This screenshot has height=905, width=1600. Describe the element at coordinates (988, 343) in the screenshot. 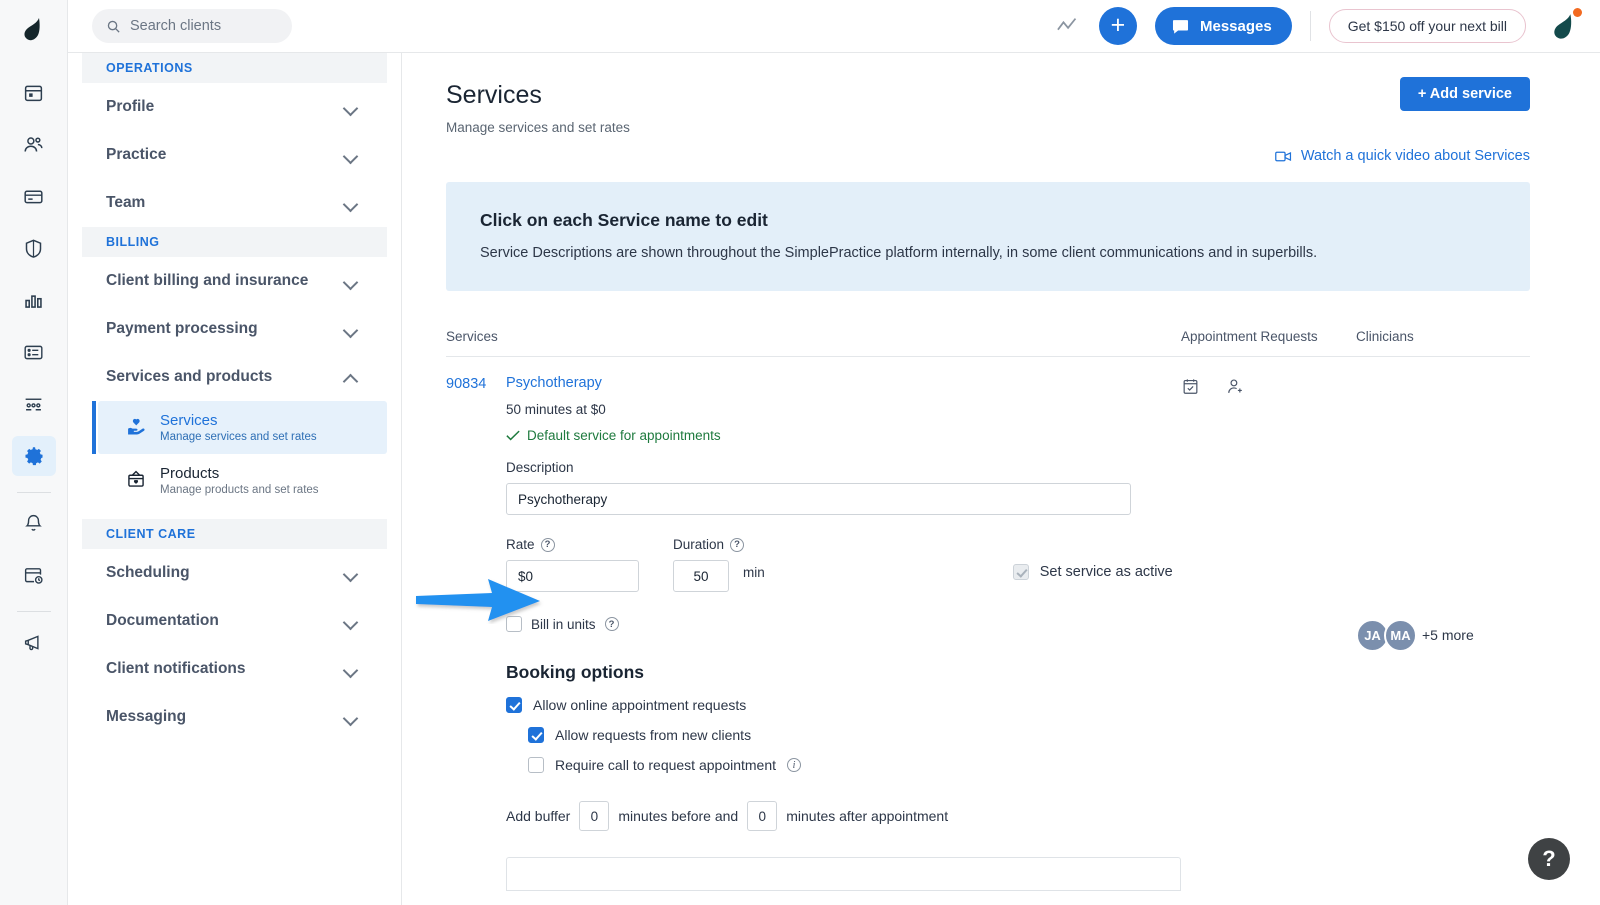

I see `table-header: Services Appointment Requests Clinicians` at that location.